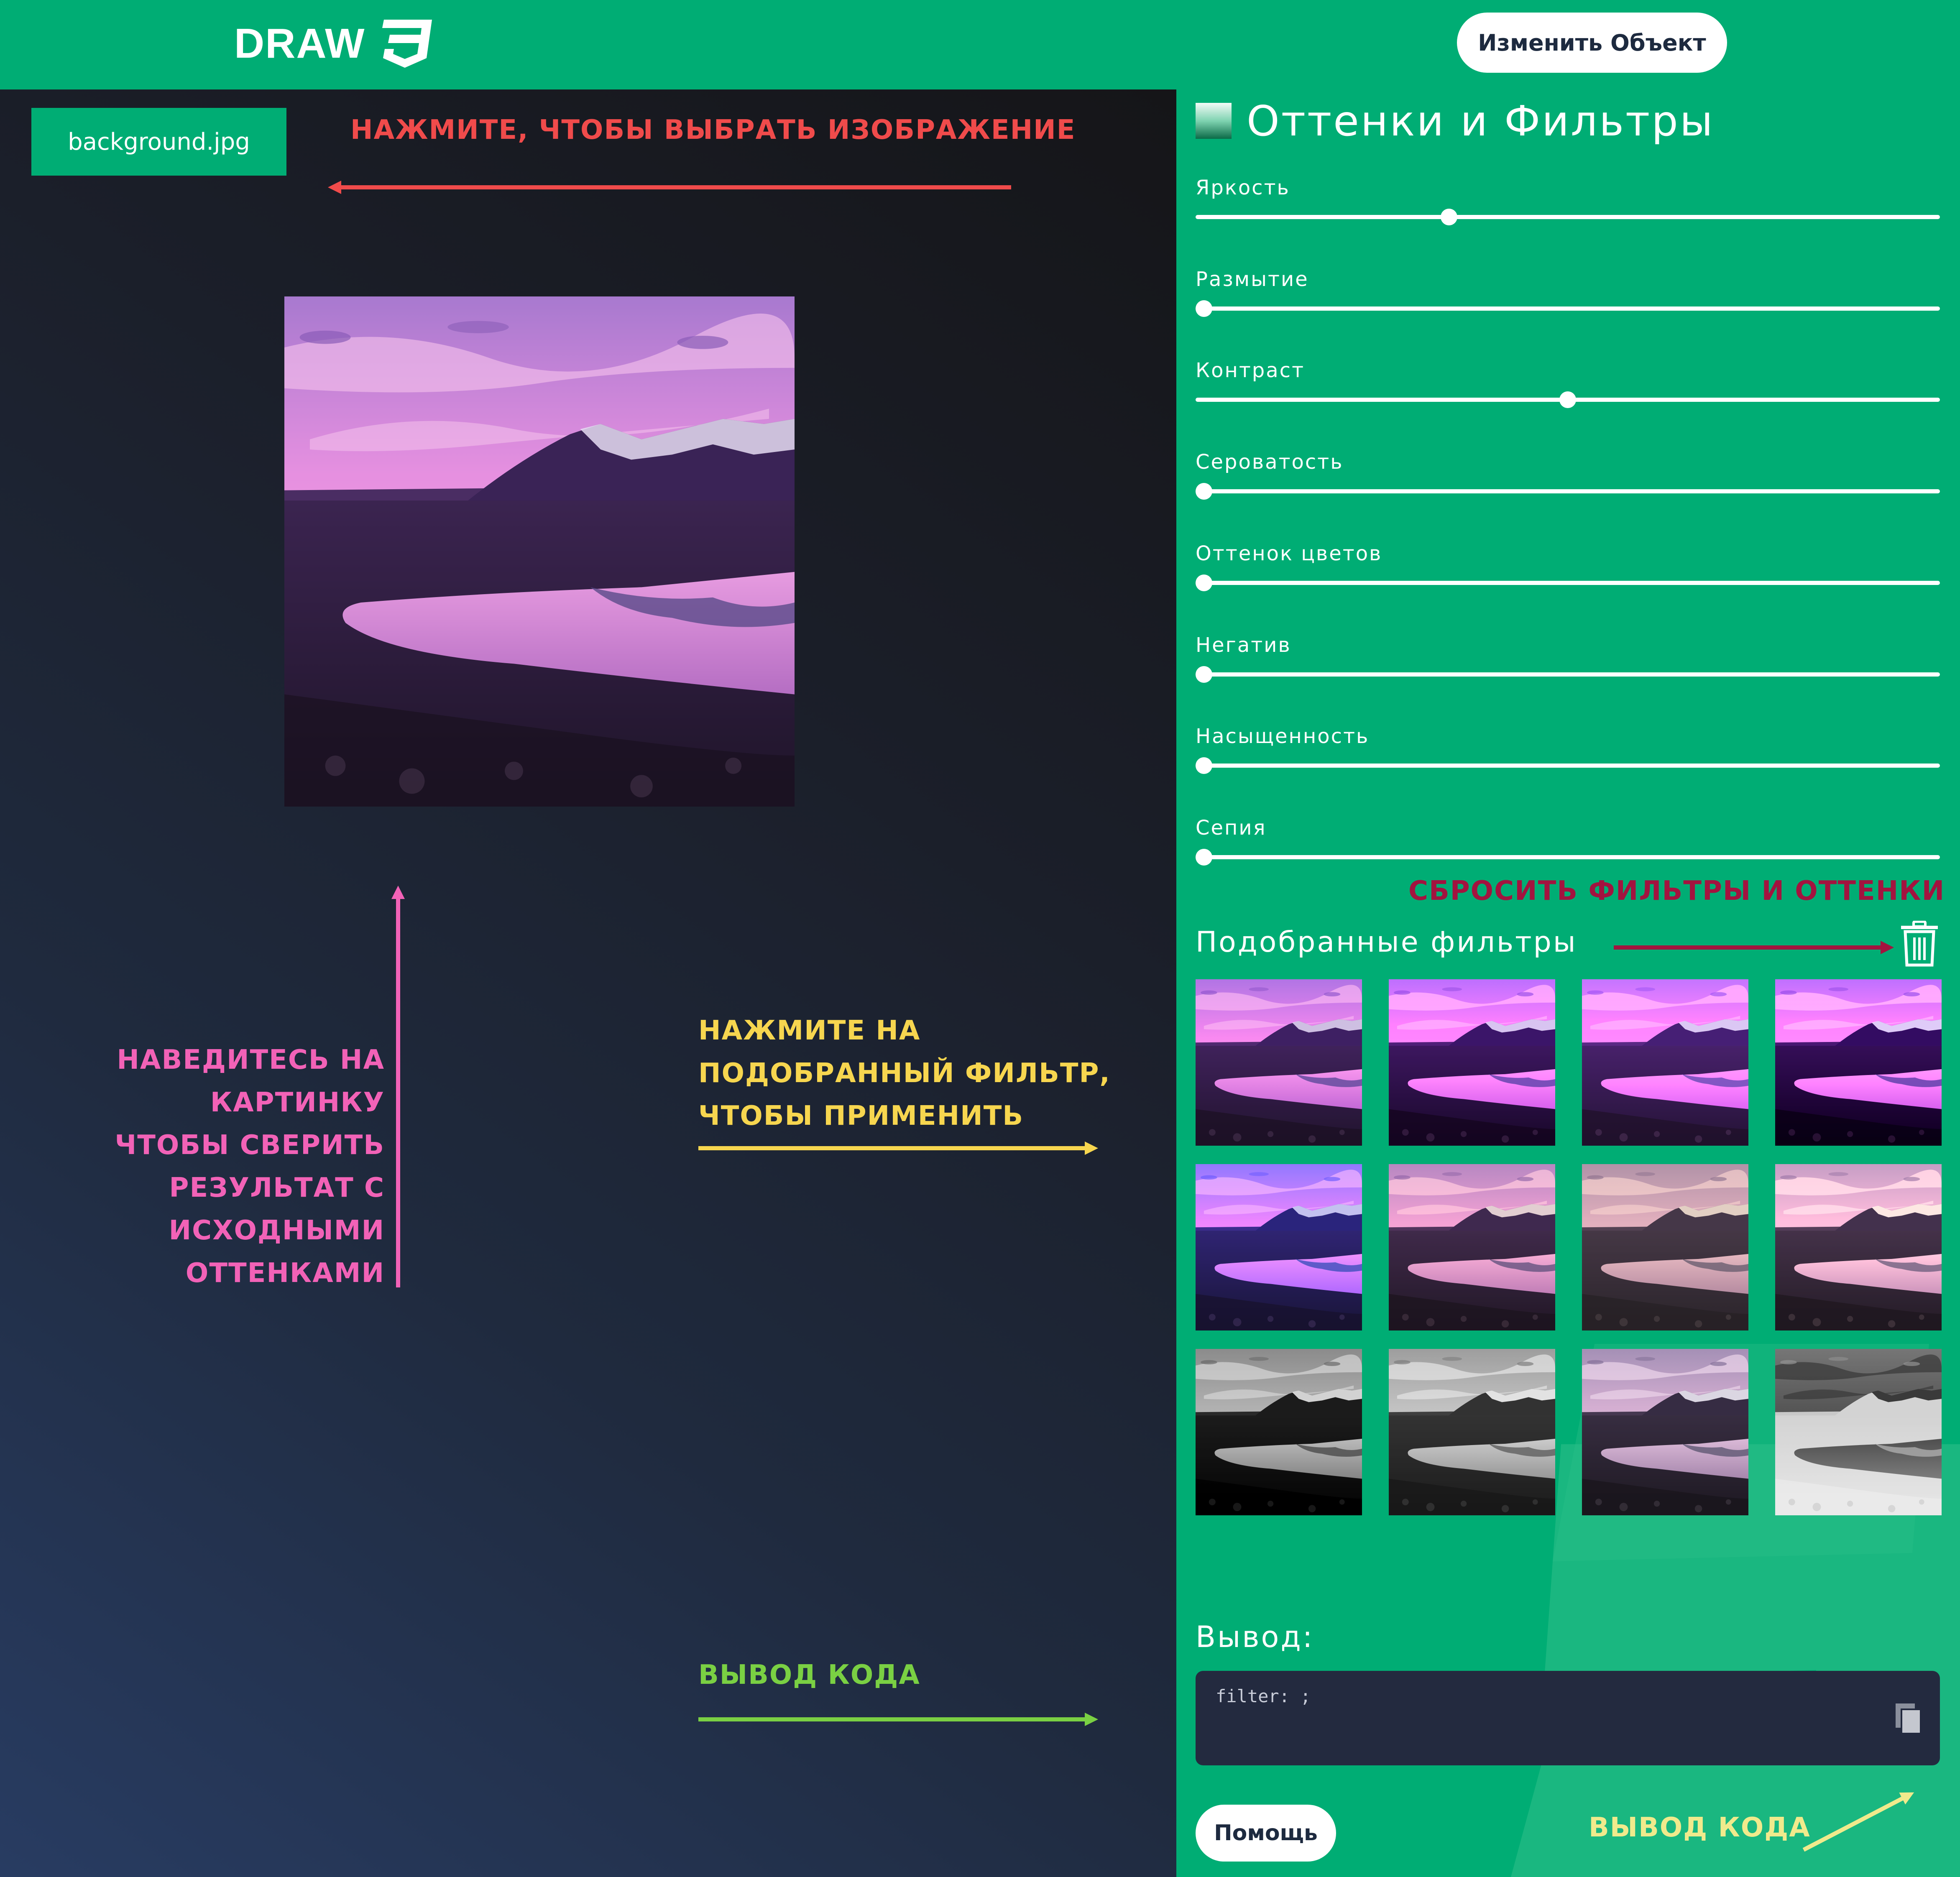  What do you see at coordinates (158, 142) in the screenshot?
I see `choose-image-button: background.jpg` at bounding box center [158, 142].